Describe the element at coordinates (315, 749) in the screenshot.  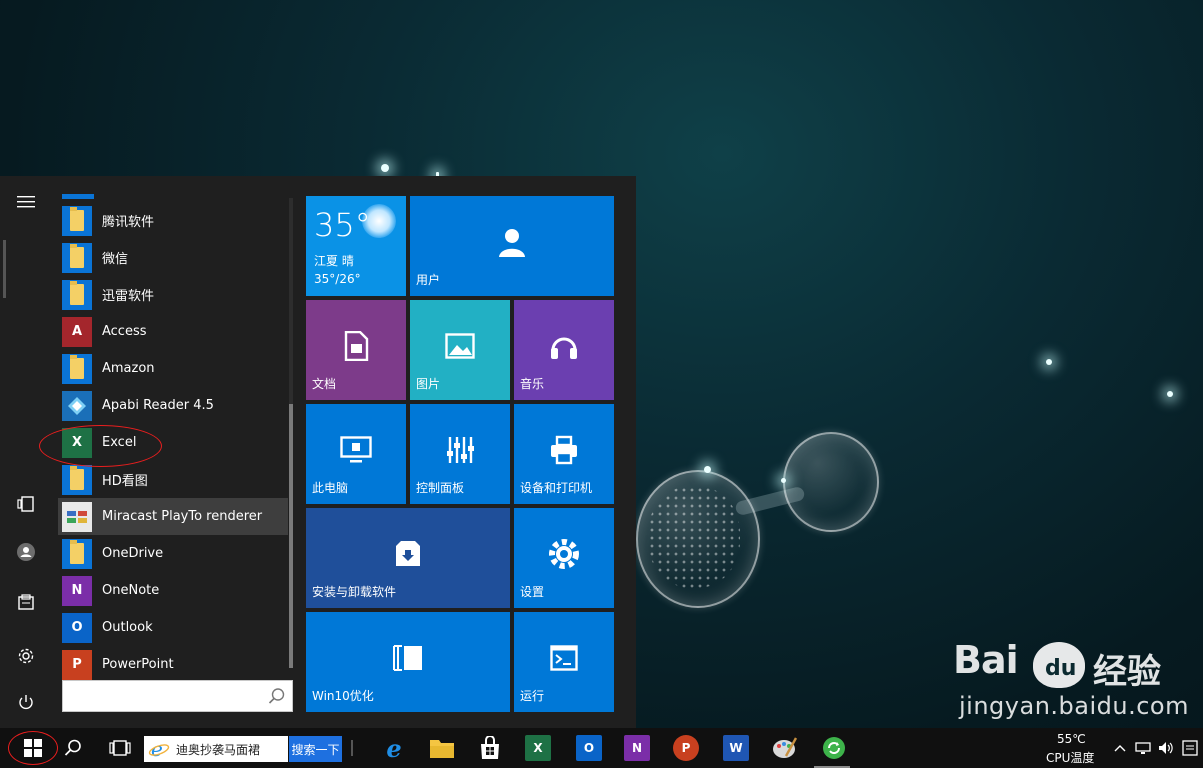
I see `search-submit-button: 搜索一下` at that location.